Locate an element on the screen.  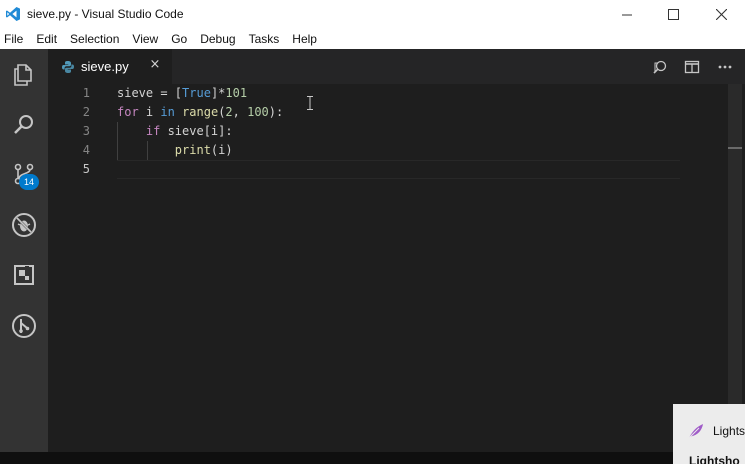
source-control-badge: 14 is located at coordinates (29, 182).